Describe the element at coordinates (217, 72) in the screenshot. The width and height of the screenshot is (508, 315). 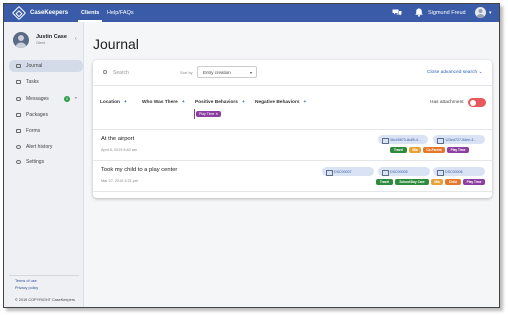
I see `sort-value: Entry creation` at that location.